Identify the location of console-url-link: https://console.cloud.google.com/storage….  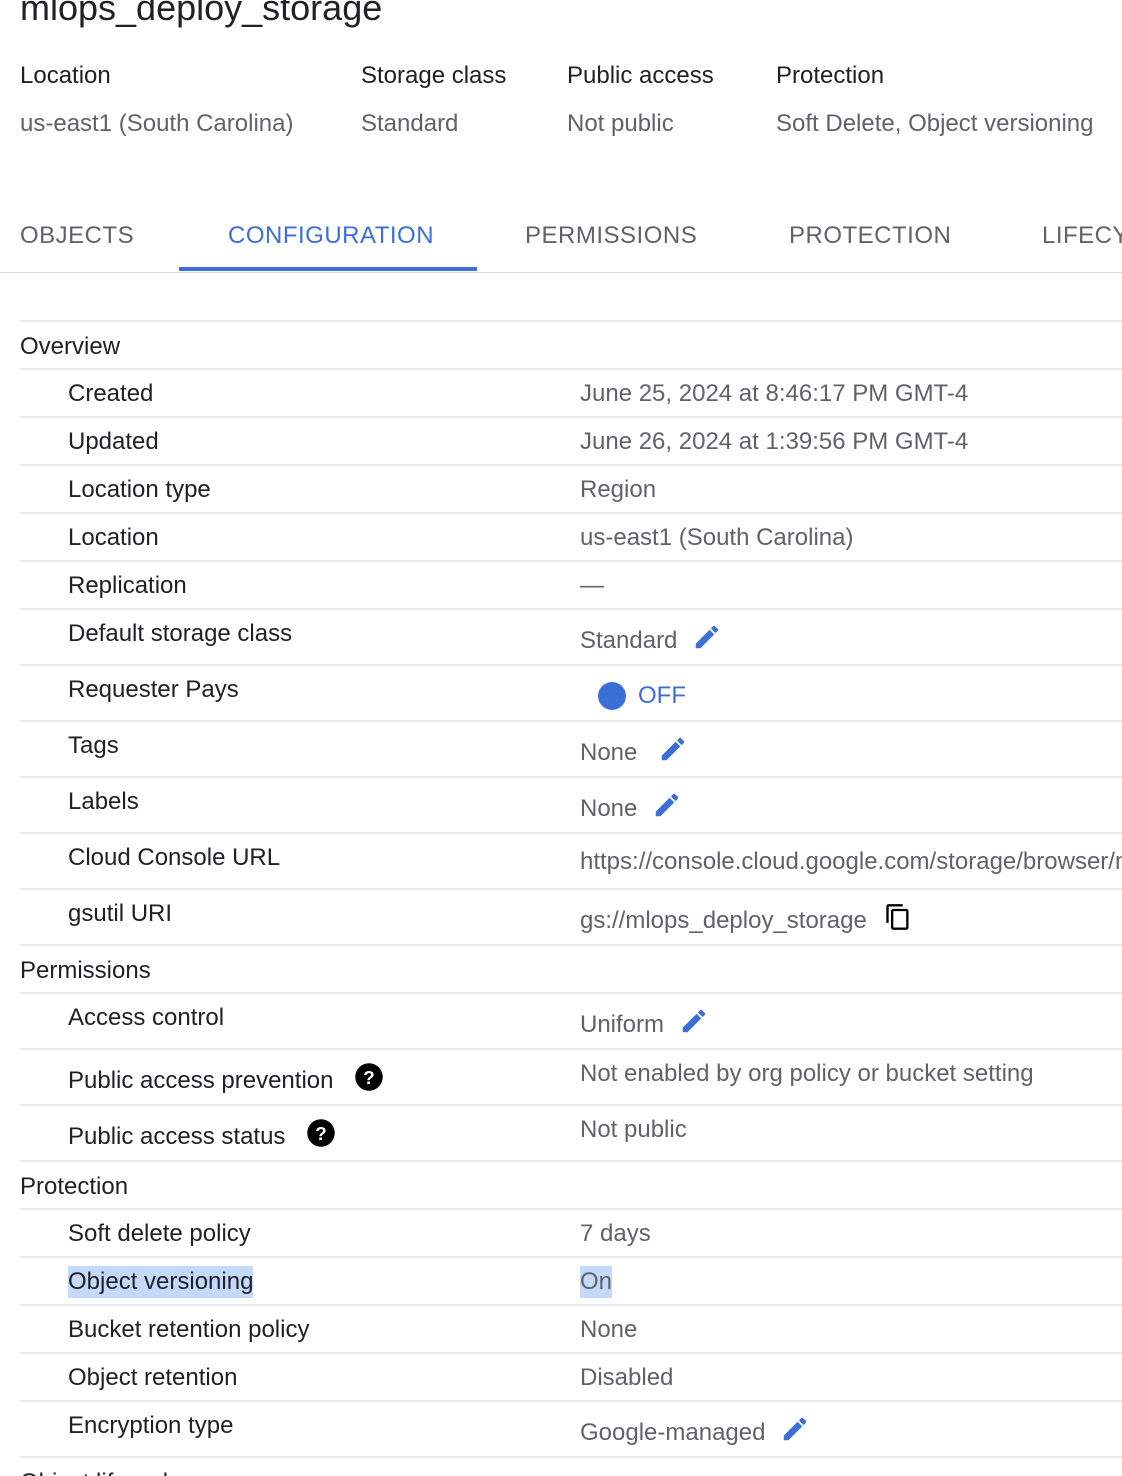
(851, 862).